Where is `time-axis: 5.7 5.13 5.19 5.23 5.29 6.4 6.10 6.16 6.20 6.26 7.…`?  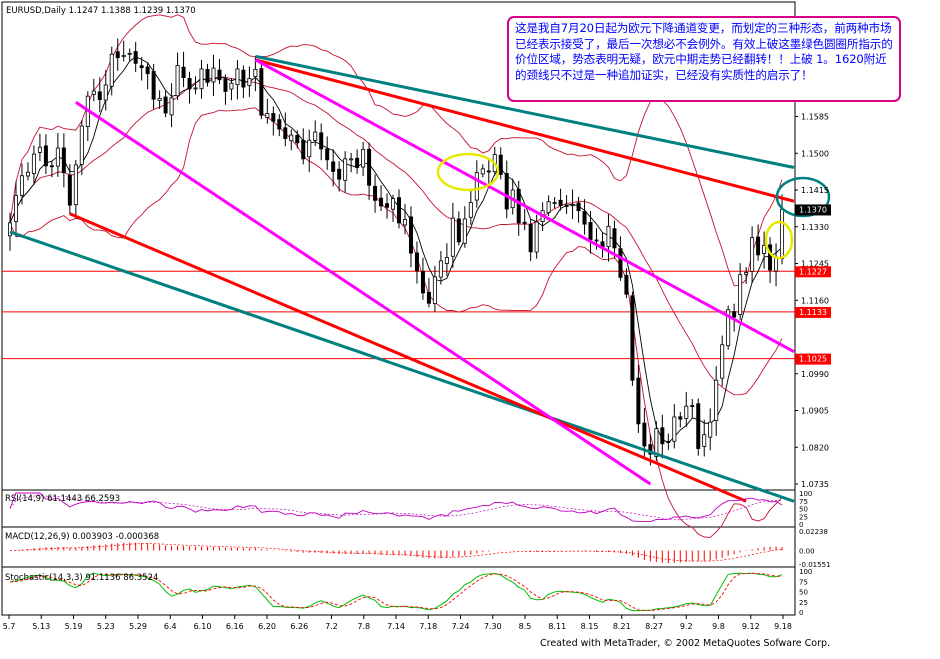
time-axis: 5.7 5.13 5.19 5.23 5.29 6.4 6.10 6.16 6.20 6.26 7.… is located at coordinates (397, 623).